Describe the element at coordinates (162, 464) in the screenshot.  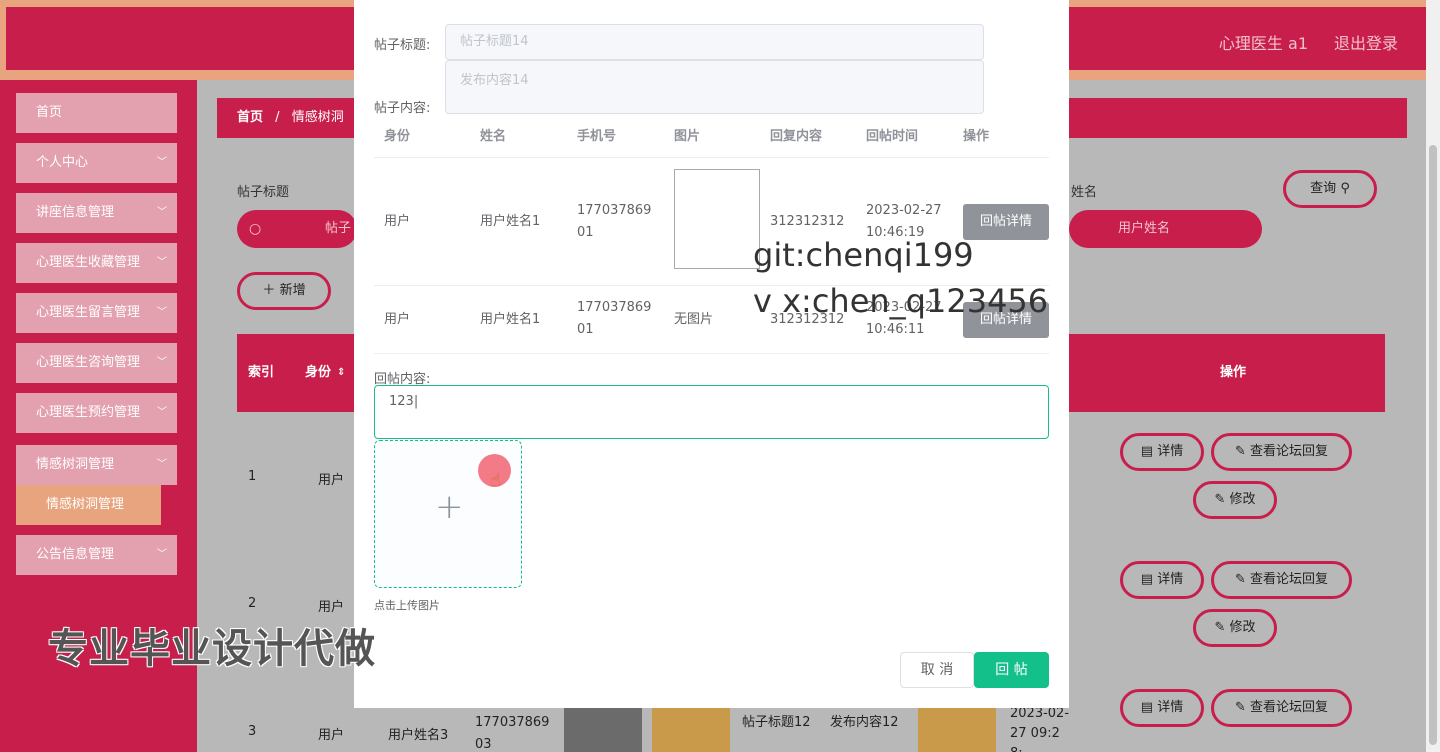
I see `chevron-up-icon: ﹀` at that location.